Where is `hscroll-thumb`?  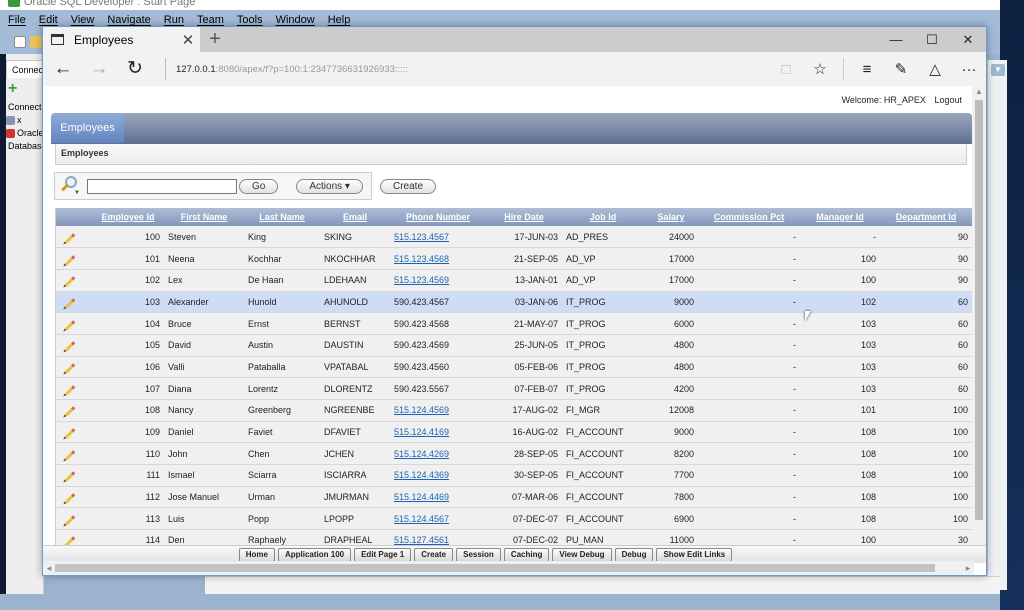 hscroll-thumb is located at coordinates (495, 568).